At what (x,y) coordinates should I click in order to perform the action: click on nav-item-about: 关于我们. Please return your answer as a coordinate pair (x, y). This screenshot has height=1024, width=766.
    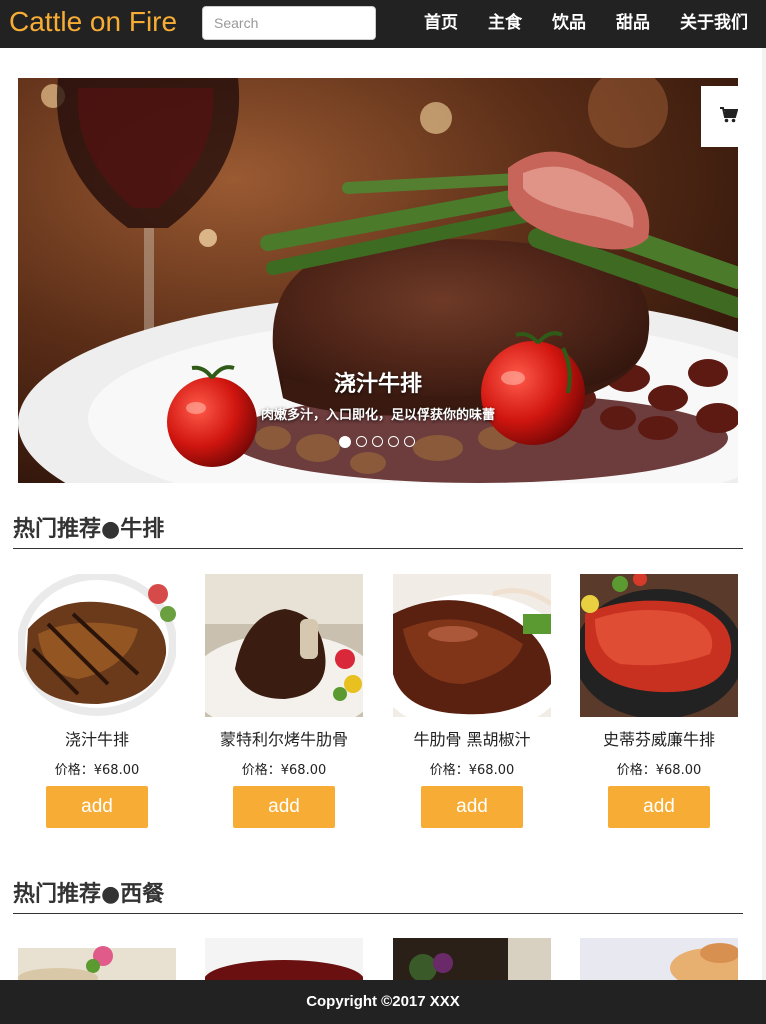
    Looking at the image, I should click on (714, 23).